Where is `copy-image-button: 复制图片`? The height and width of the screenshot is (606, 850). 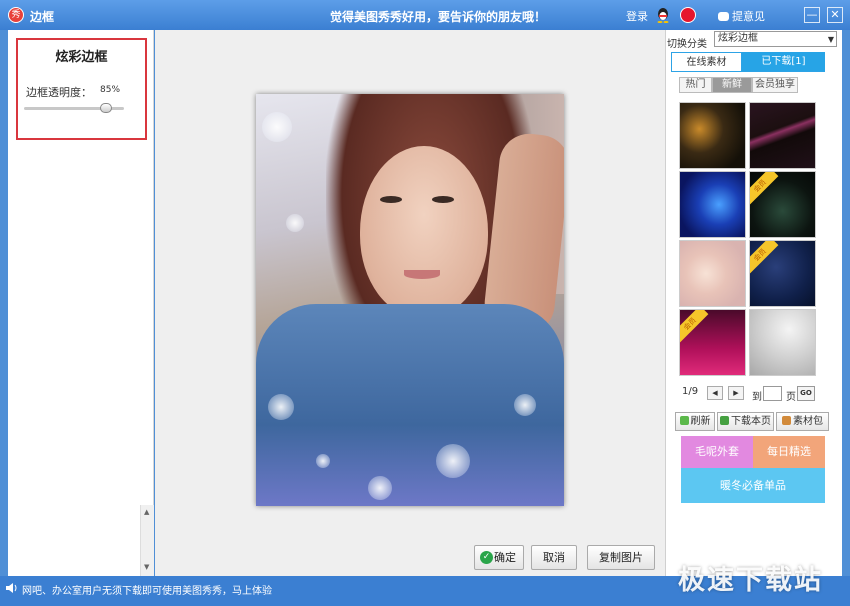 copy-image-button: 复制图片 is located at coordinates (621, 557).